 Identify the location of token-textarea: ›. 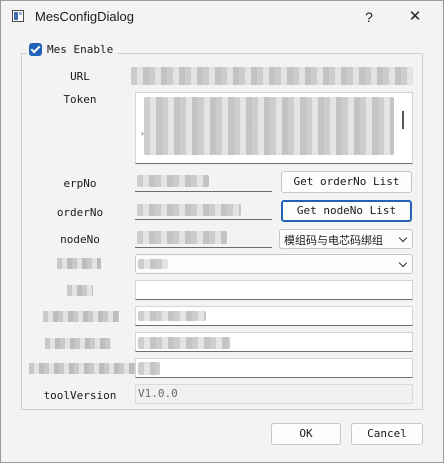
(274, 128).